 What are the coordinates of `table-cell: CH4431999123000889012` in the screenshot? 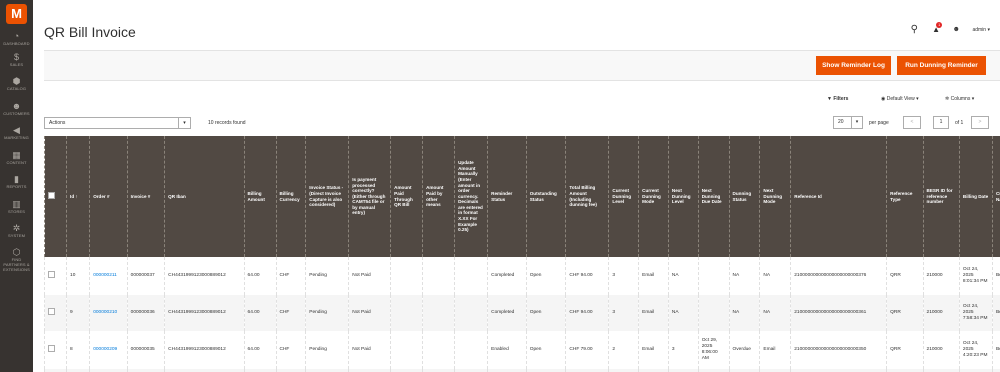 It's located at (204, 350).